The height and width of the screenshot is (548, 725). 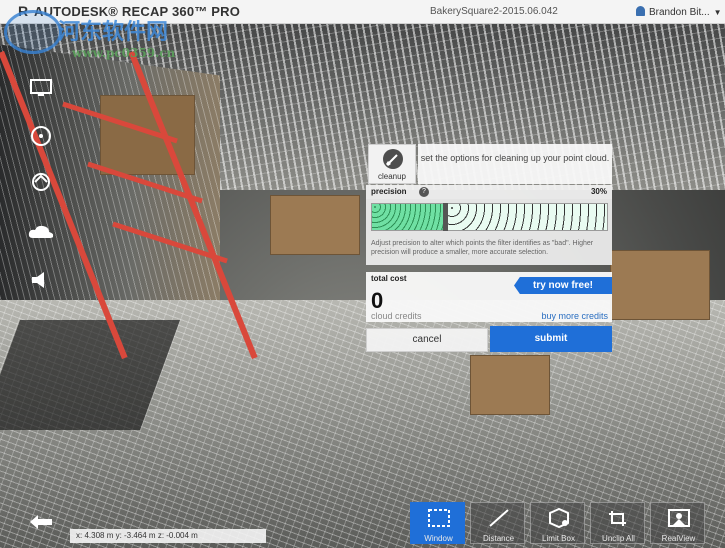 I want to click on tool-limit-box-button: Limit Box, so click(x=557, y=523).